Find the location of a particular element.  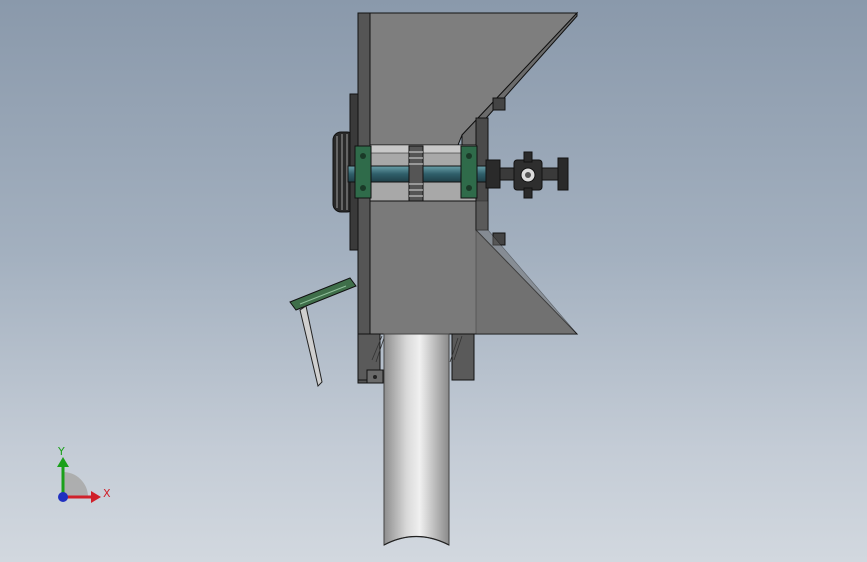

triad-plane-indicator is located at coordinates (75, 484).